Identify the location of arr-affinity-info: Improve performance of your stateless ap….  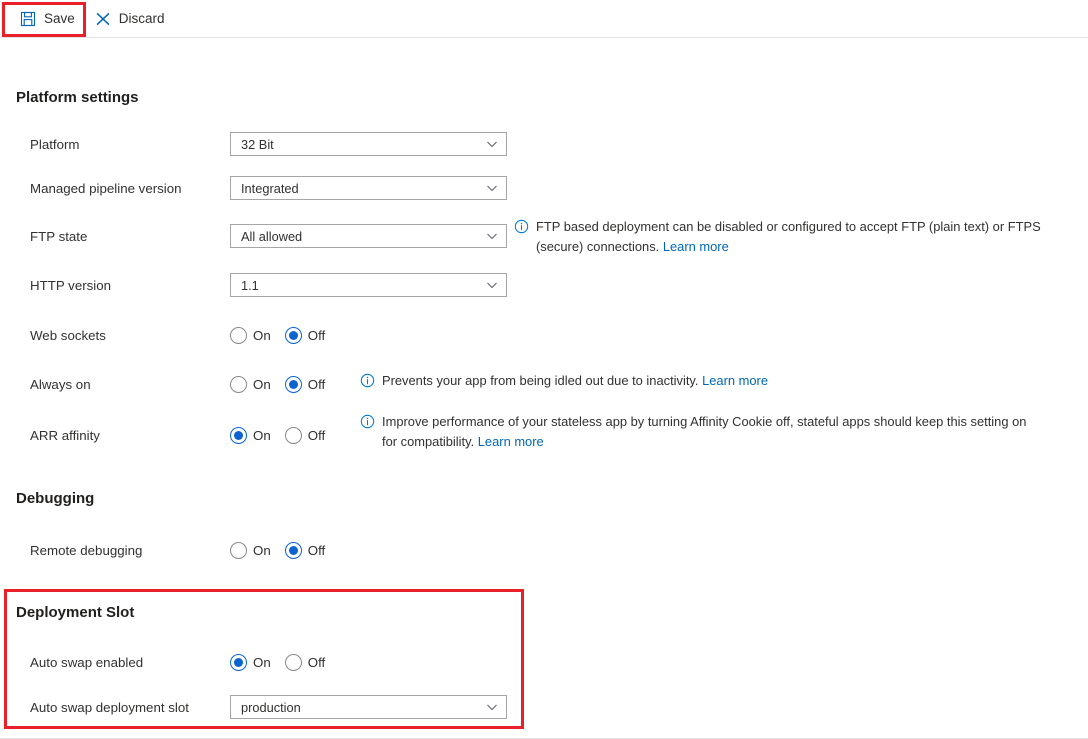
(700, 432).